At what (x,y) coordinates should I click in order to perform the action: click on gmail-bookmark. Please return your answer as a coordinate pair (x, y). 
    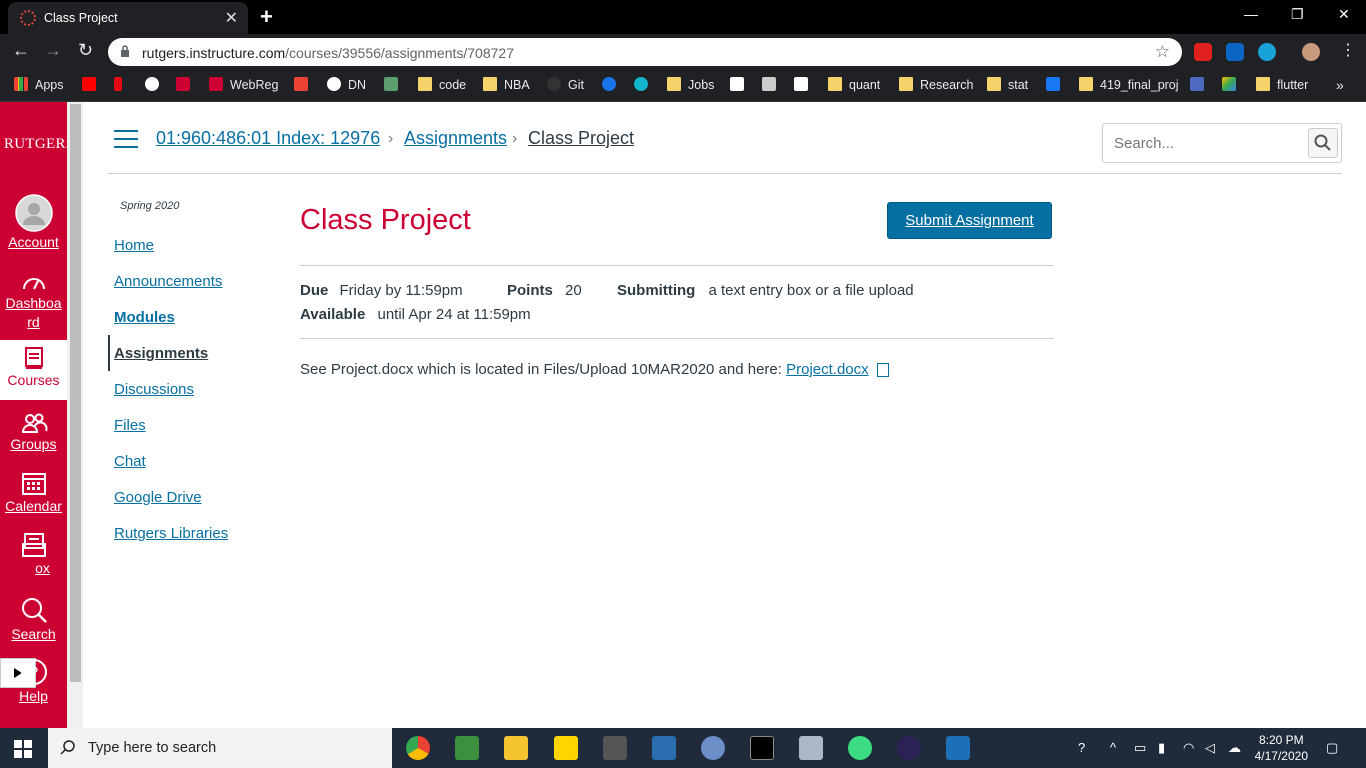
    Looking at the image, I should click on (304, 84).